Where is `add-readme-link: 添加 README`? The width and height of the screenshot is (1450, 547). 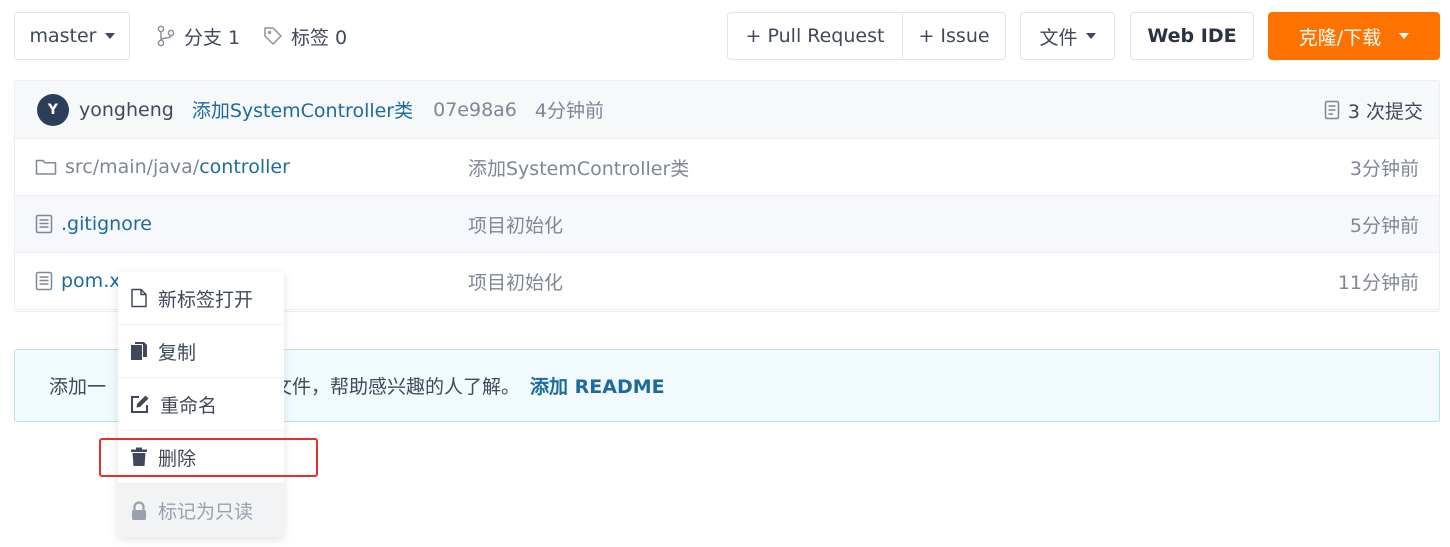
add-readme-link: 添加 README is located at coordinates (597, 385).